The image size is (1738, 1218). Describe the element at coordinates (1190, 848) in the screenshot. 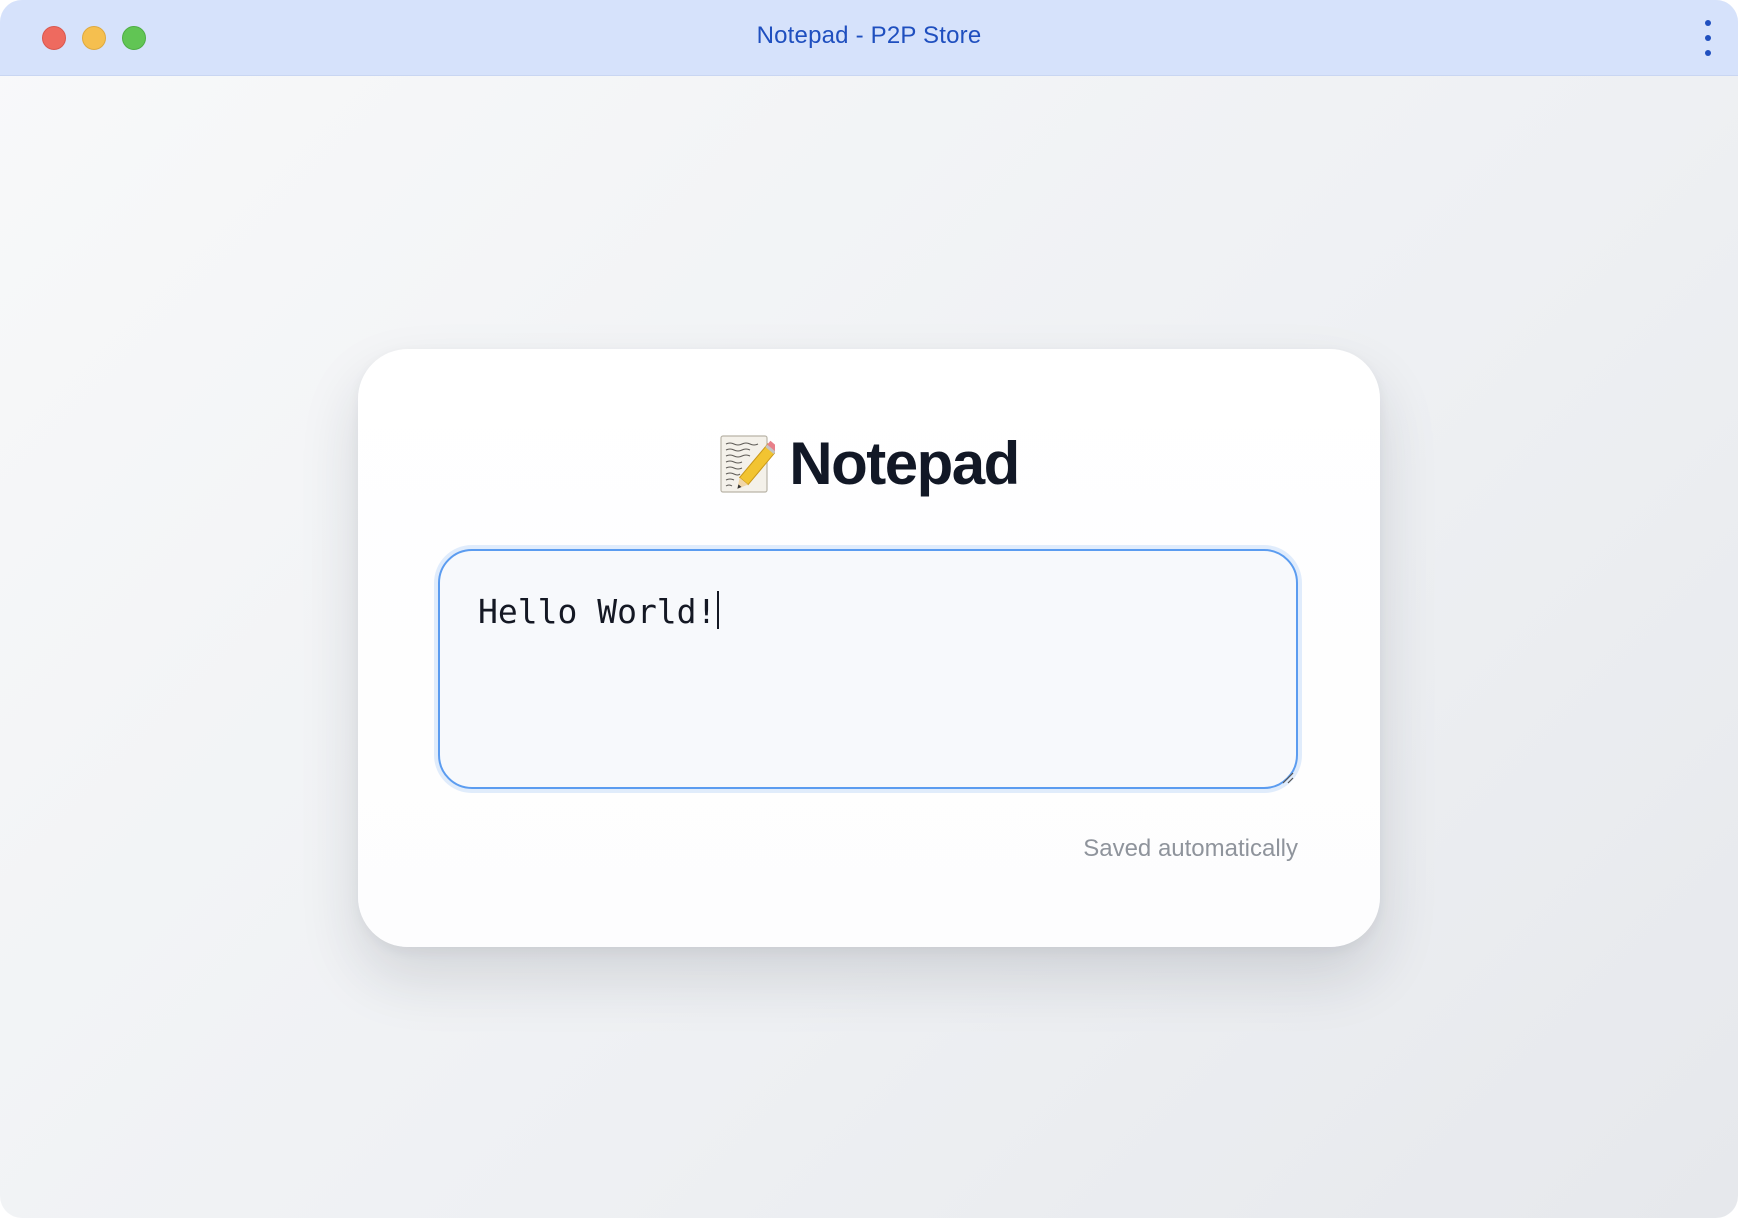

I see `save-status-text: Saved automatically` at that location.